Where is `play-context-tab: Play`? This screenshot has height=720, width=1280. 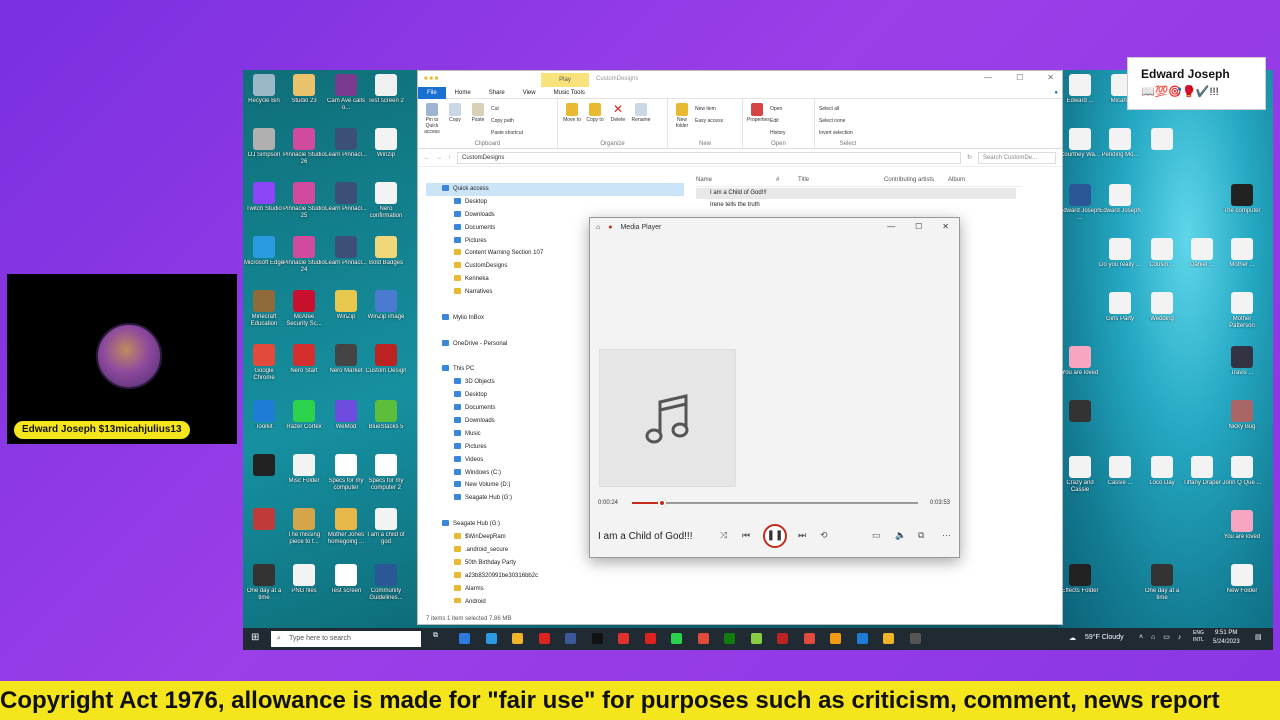
play-context-tab: Play is located at coordinates (565, 80).